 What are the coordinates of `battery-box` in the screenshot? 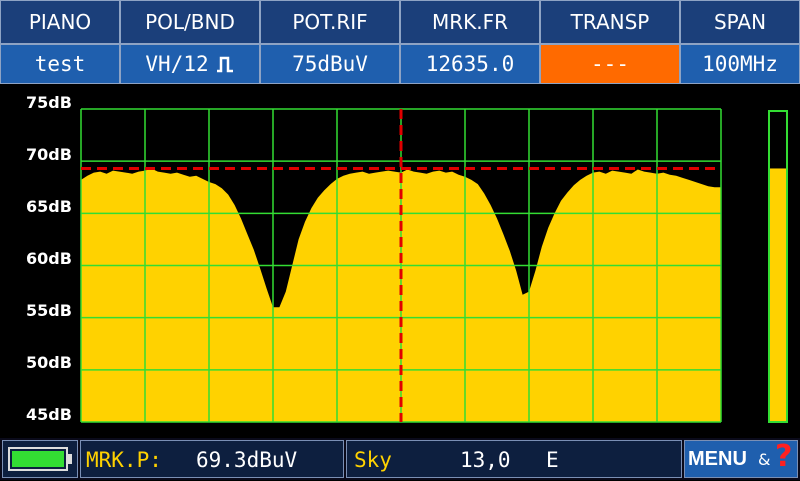 It's located at (40, 459).